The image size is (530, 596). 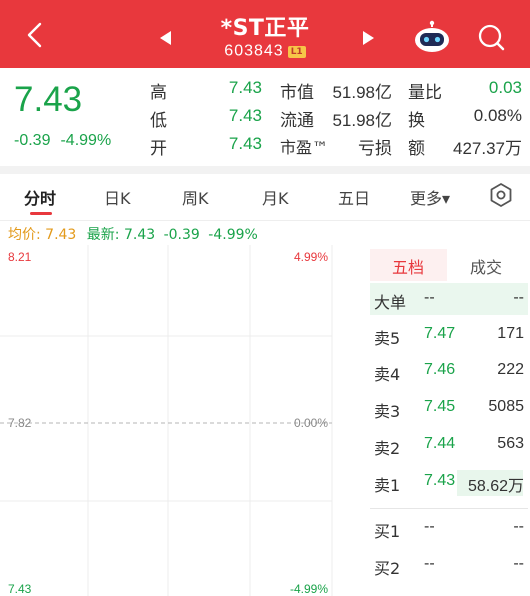 What do you see at coordinates (501, 195) in the screenshot?
I see `settings-icon` at bounding box center [501, 195].